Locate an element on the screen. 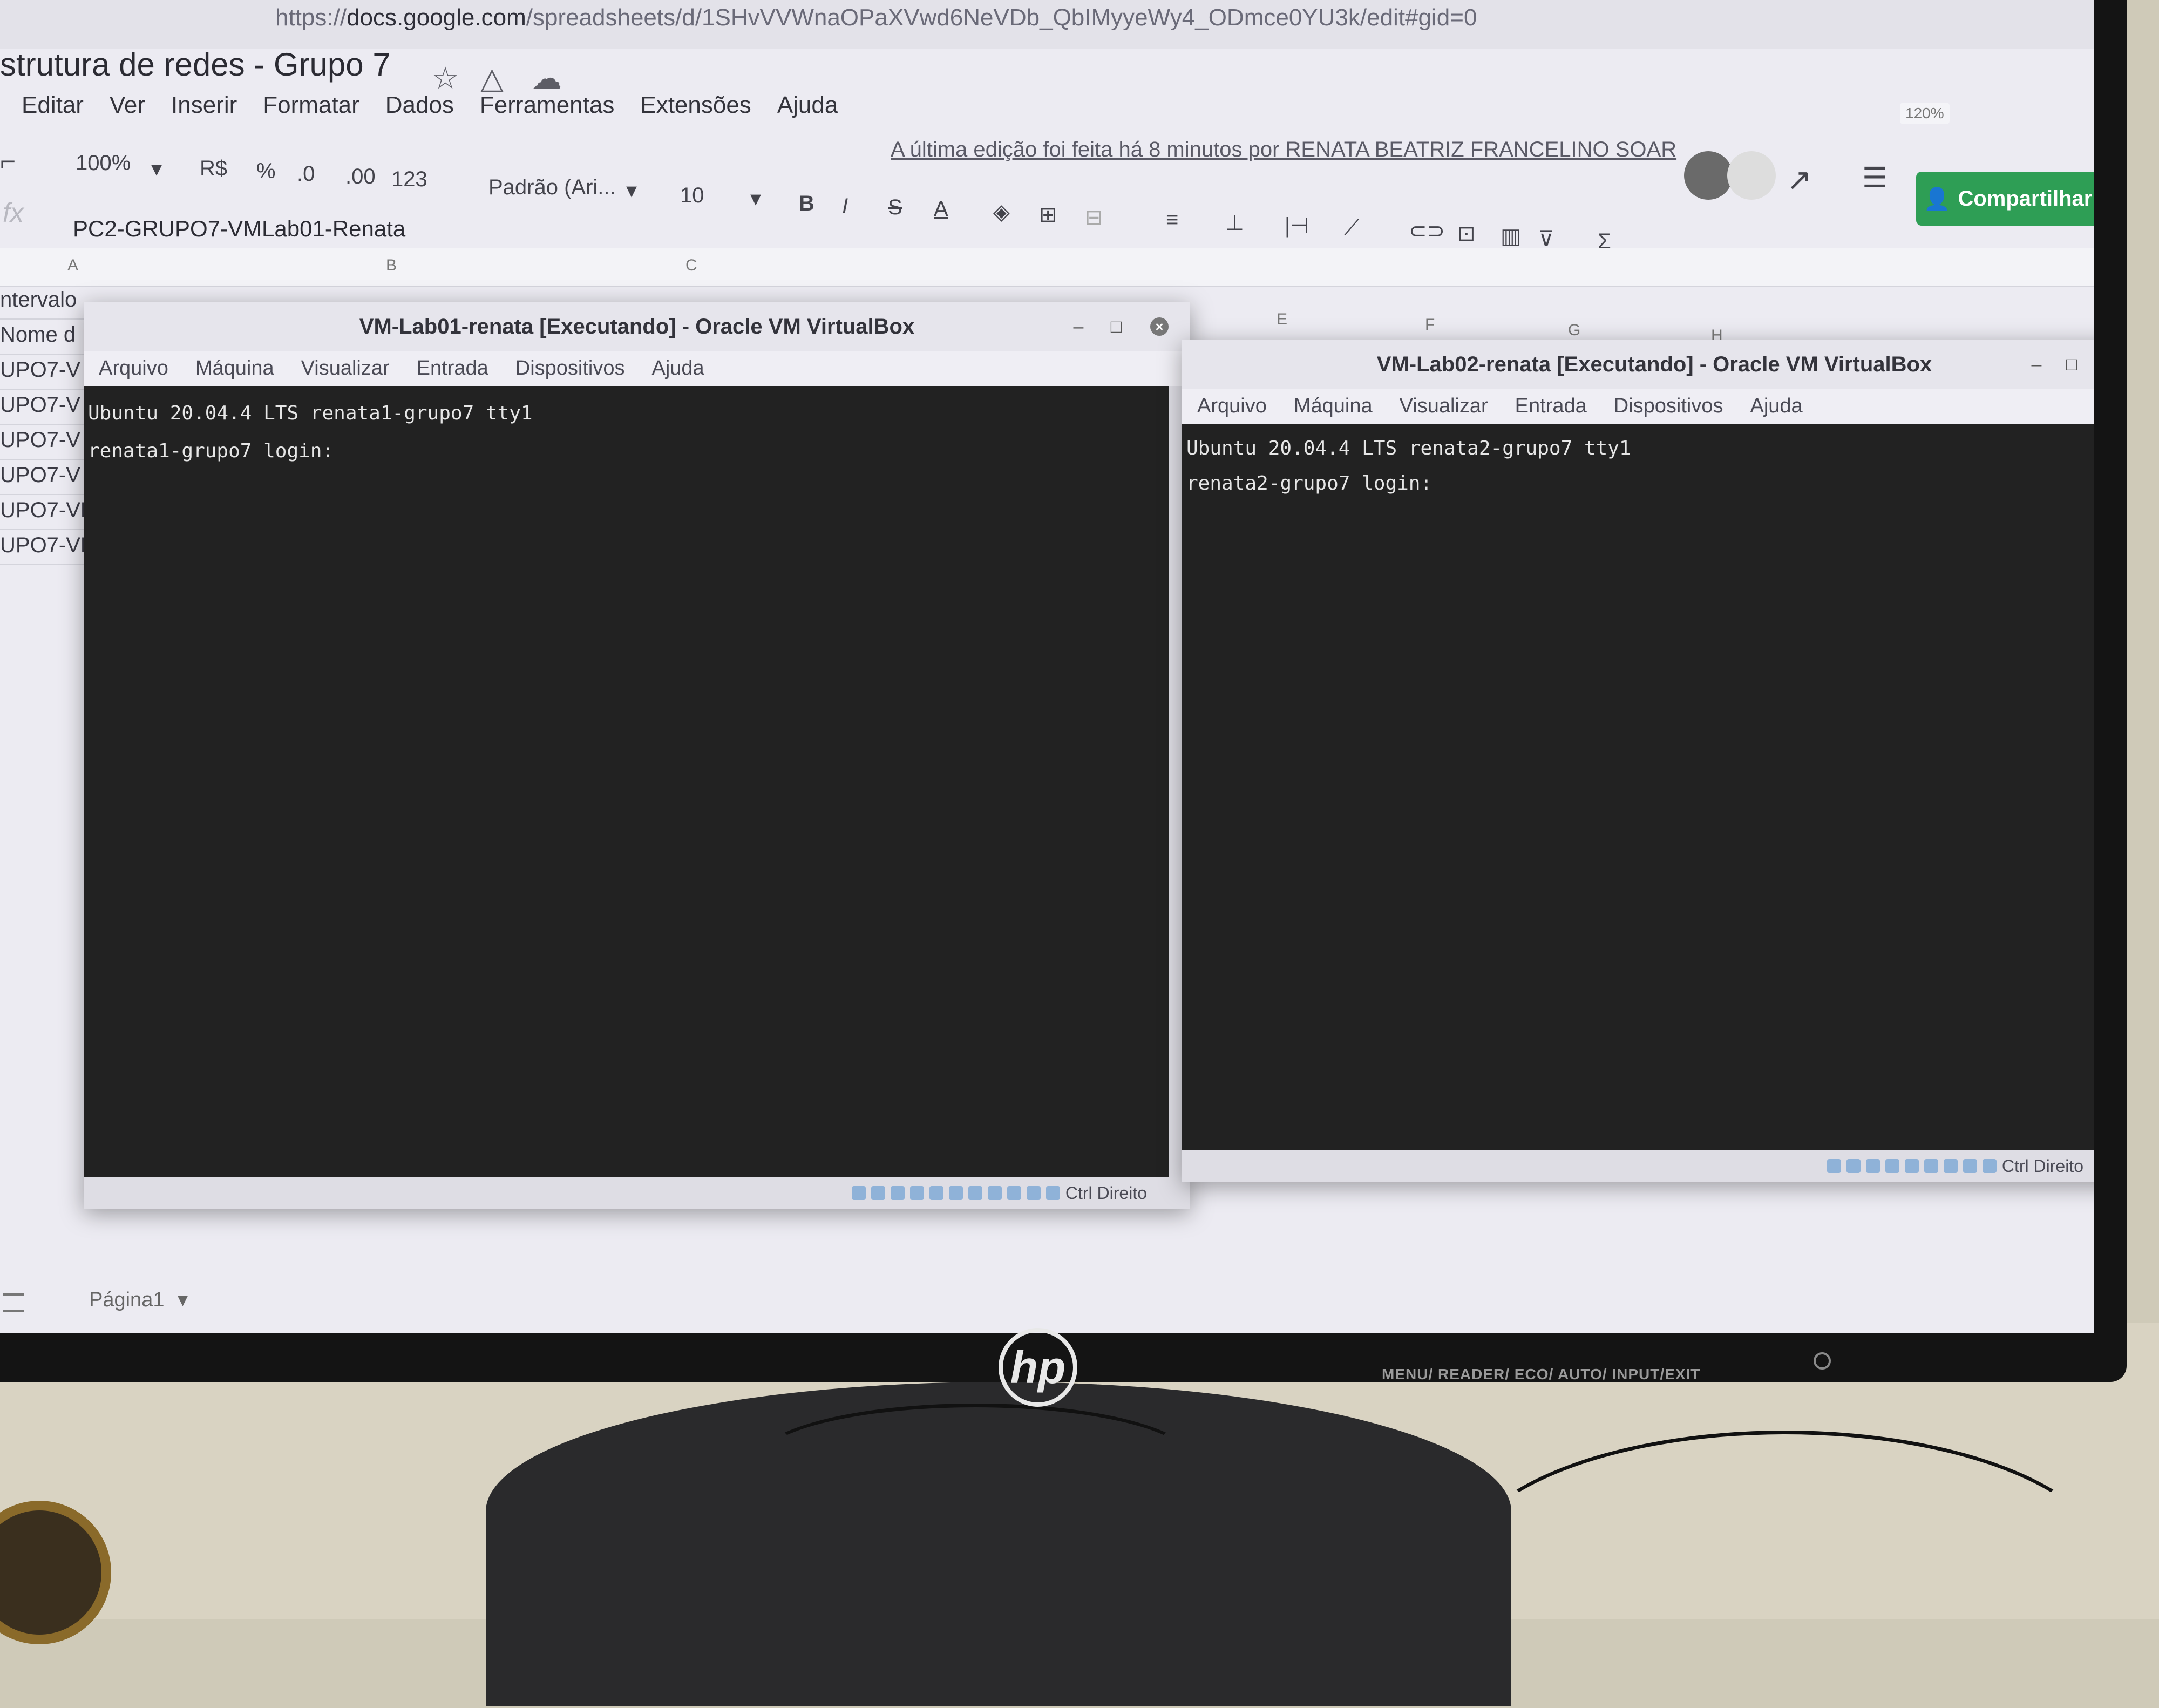 The image size is (2159, 1708). document-title: strutura de redes - Grupo 7 is located at coordinates (195, 64).